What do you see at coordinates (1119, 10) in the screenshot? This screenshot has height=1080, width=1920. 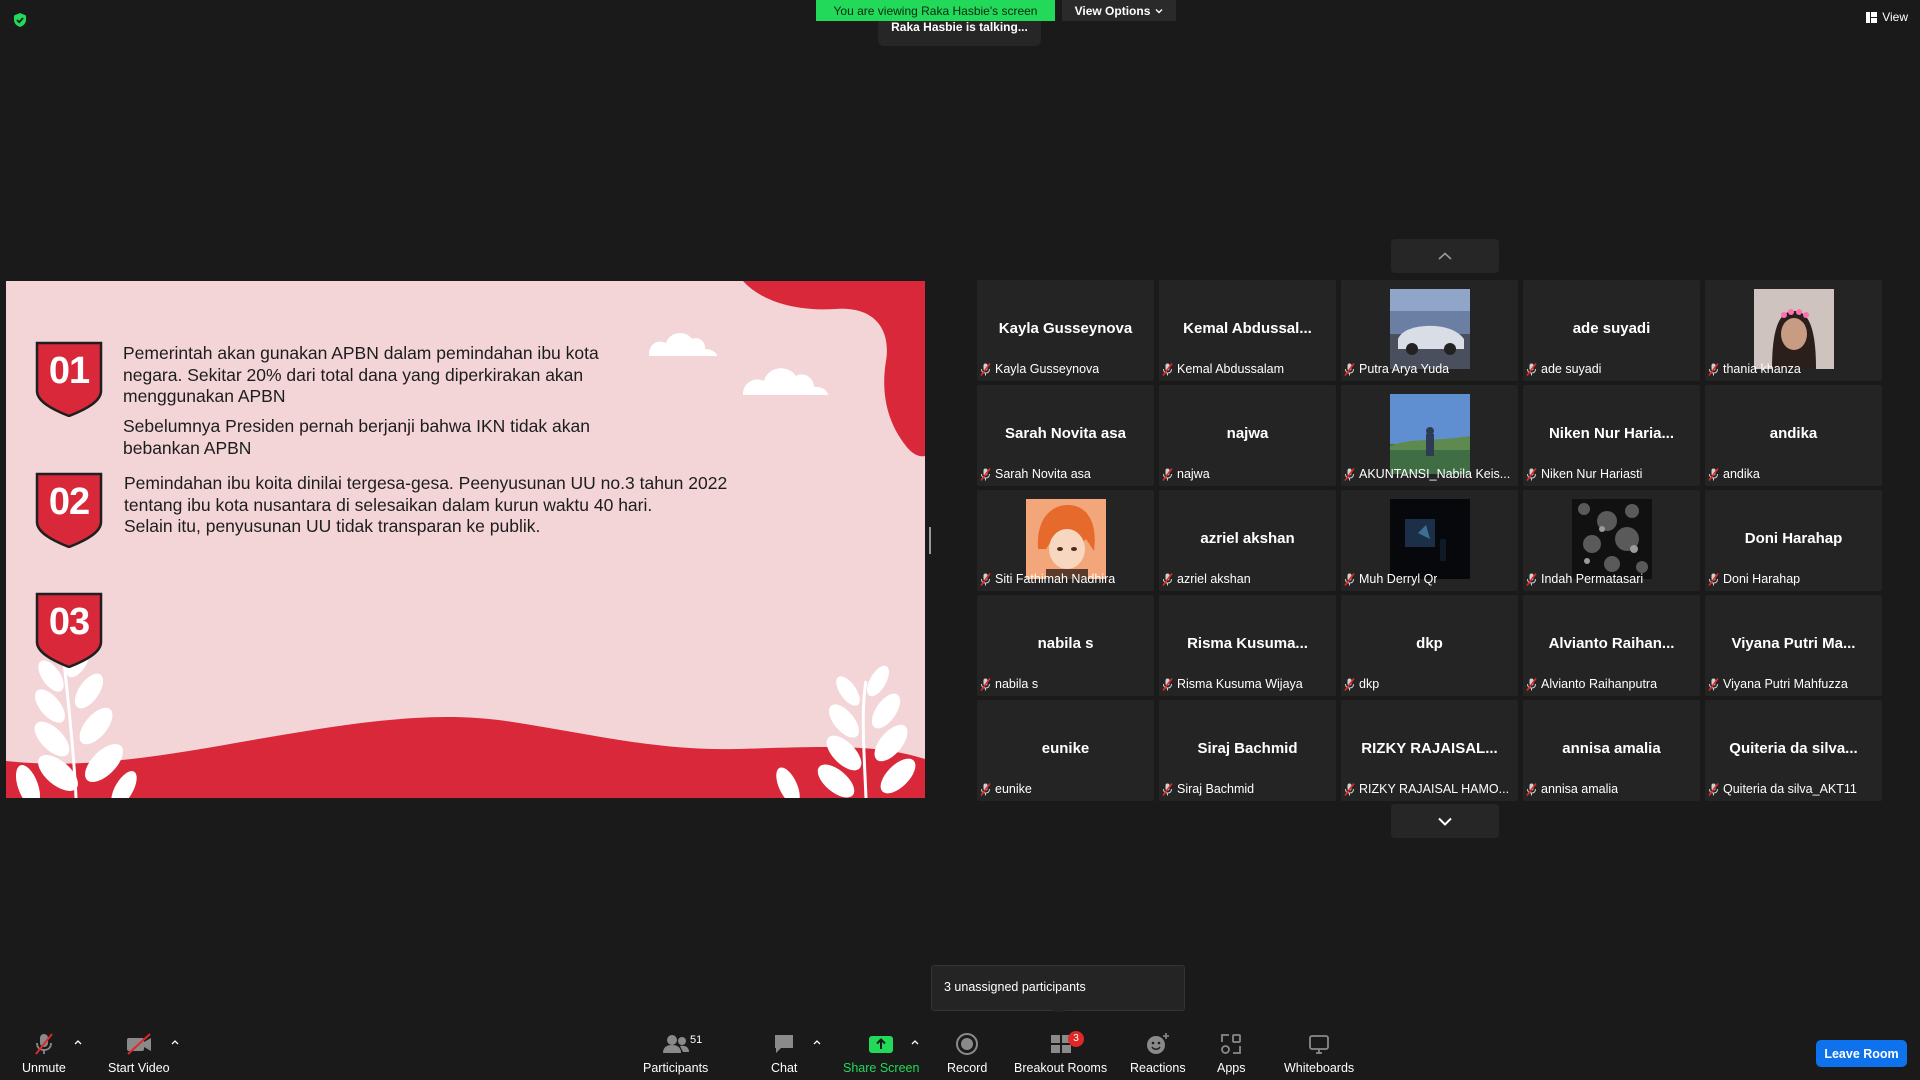 I see `view-options-button: View Options` at bounding box center [1119, 10].